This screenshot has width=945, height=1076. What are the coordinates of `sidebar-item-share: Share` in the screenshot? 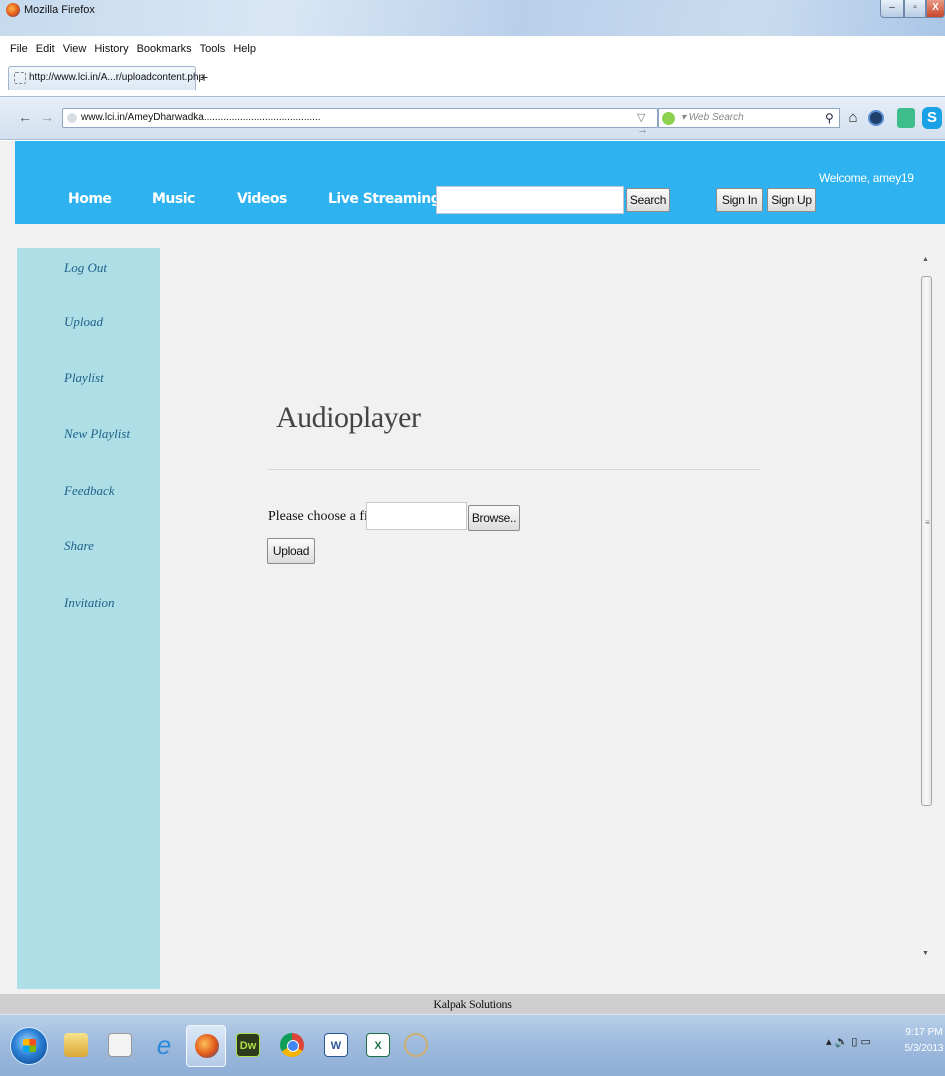 It's located at (79, 546).